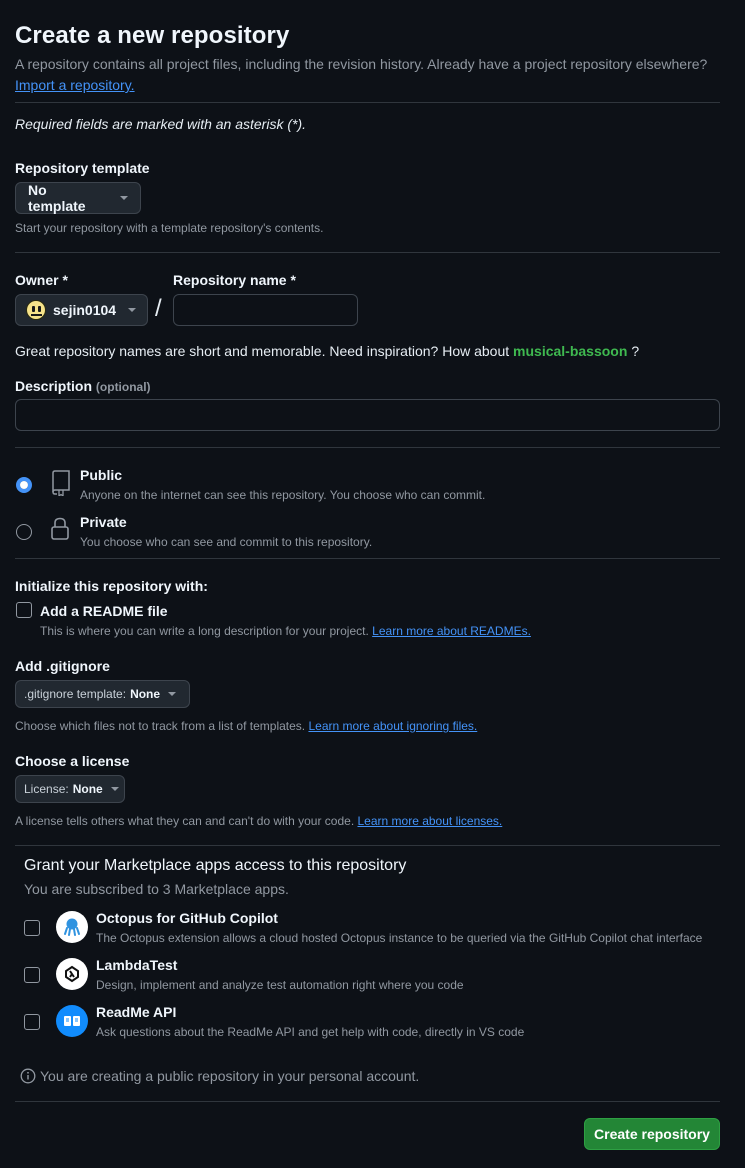 This screenshot has width=745, height=1168. I want to click on readme-checkbox, so click(24, 610).